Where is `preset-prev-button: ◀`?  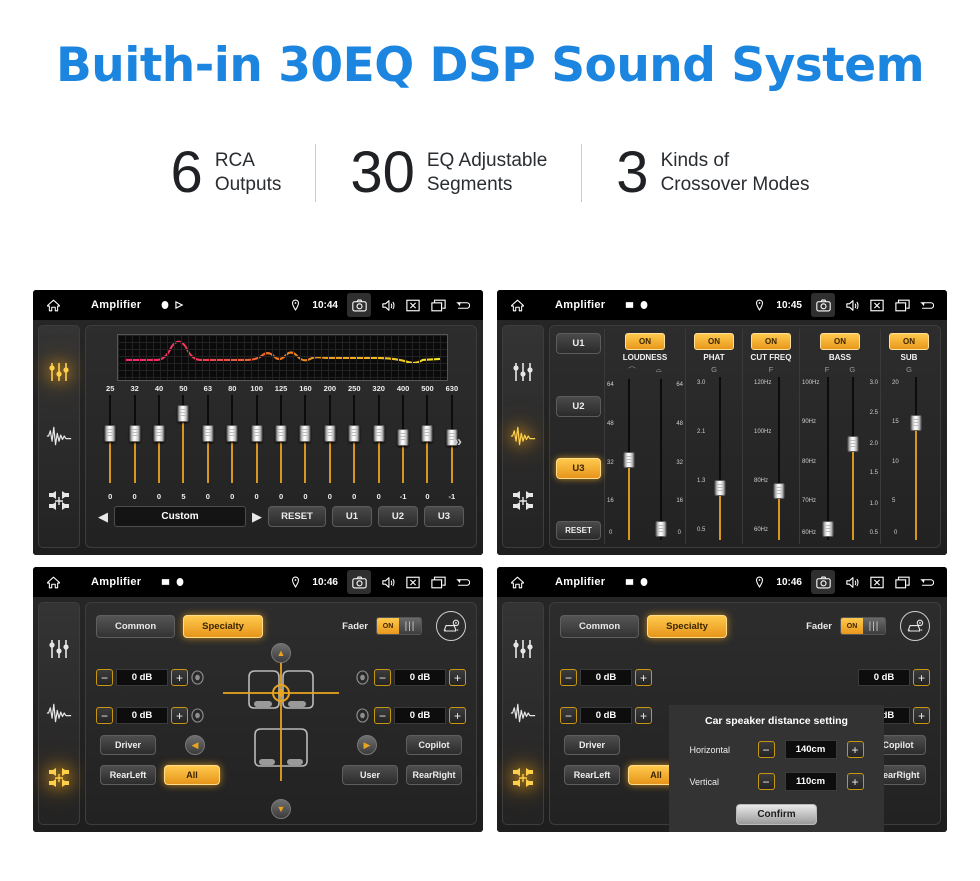 preset-prev-button: ◀ is located at coordinates (103, 517).